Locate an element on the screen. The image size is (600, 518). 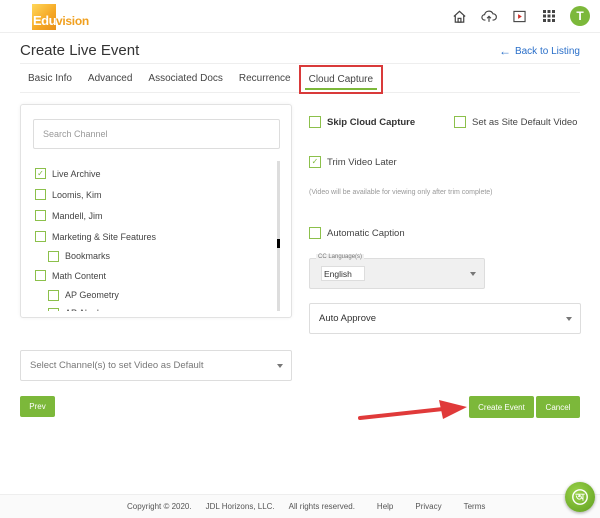
home-icon is located at coordinates (459, 16).